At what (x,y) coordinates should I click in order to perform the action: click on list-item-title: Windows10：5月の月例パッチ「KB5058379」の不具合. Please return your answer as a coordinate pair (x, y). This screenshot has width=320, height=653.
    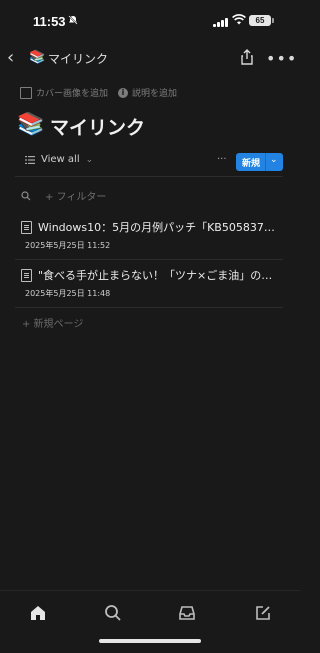
    Looking at the image, I should click on (159, 227).